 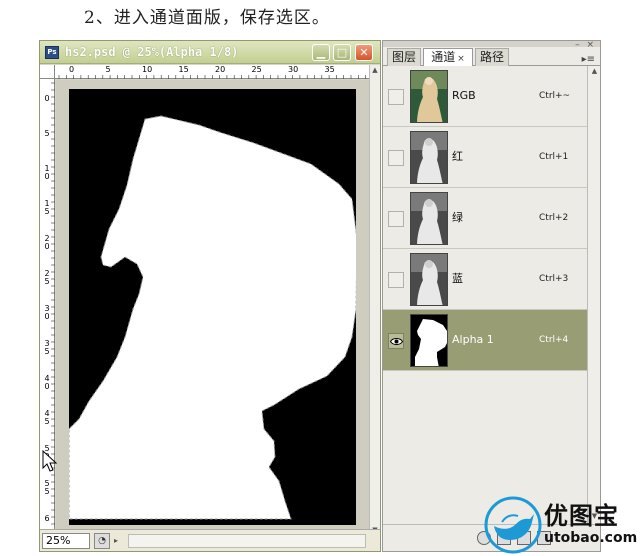 I want to click on channel-row: RGB Ctrl+~, so click(x=485, y=96).